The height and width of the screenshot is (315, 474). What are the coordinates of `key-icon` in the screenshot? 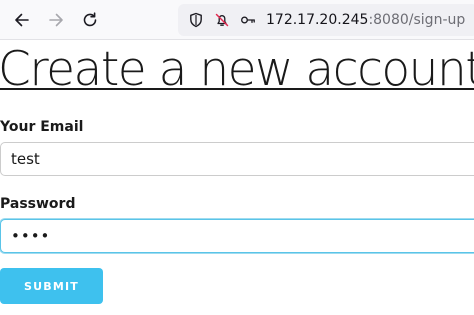 It's located at (248, 20).